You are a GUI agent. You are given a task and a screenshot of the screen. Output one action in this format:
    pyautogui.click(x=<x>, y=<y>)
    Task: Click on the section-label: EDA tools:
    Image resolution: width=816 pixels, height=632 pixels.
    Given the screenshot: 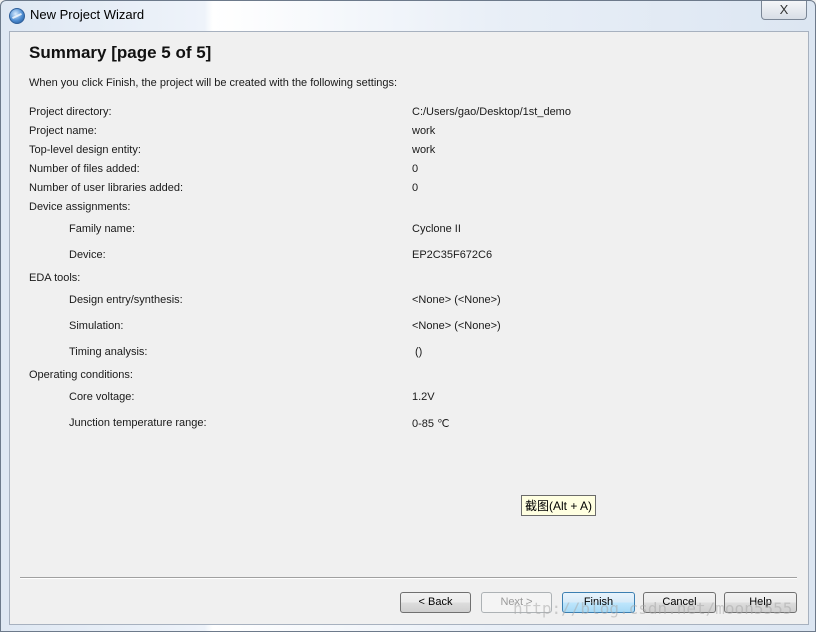 What is the action you would take?
    pyautogui.click(x=55, y=278)
    